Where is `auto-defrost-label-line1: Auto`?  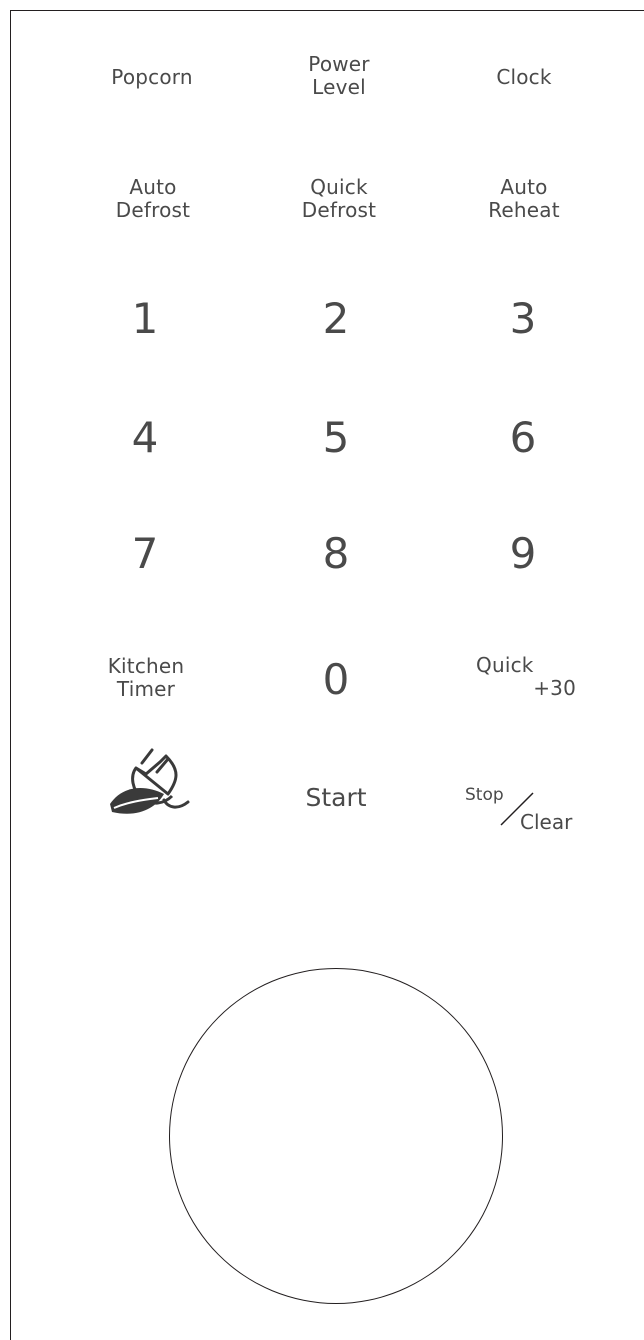 auto-defrost-label-line1: Auto is located at coordinates (153, 187).